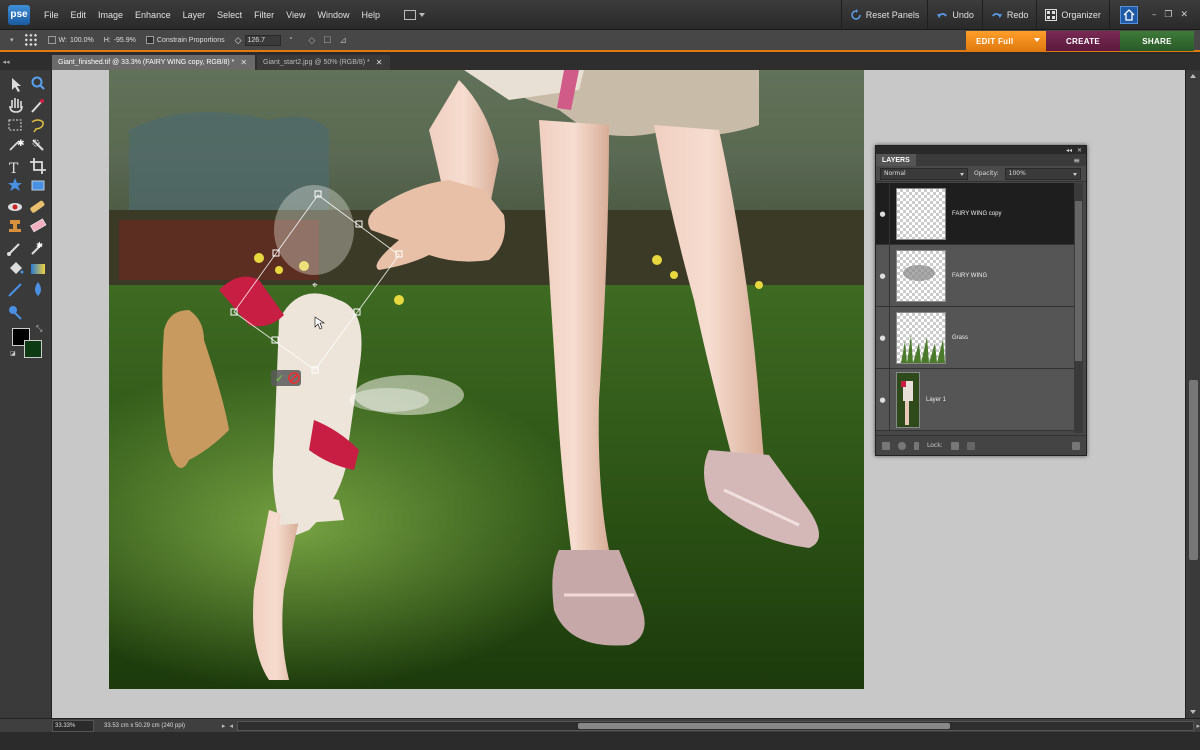 This screenshot has height=750, width=1200. What do you see at coordinates (324, 62) in the screenshot?
I see `tab-giant-start2: Giant_start2.jpg @ 50% (RGB/8) * ✕` at bounding box center [324, 62].